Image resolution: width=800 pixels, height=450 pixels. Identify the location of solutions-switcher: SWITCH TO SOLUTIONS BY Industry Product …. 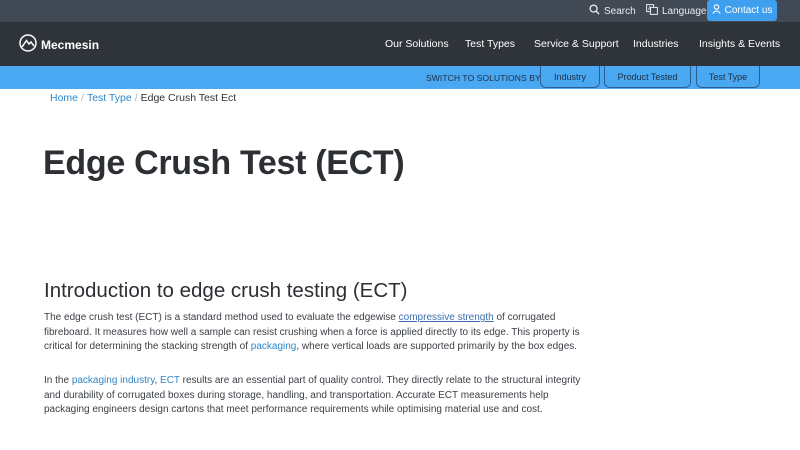
(400, 77).